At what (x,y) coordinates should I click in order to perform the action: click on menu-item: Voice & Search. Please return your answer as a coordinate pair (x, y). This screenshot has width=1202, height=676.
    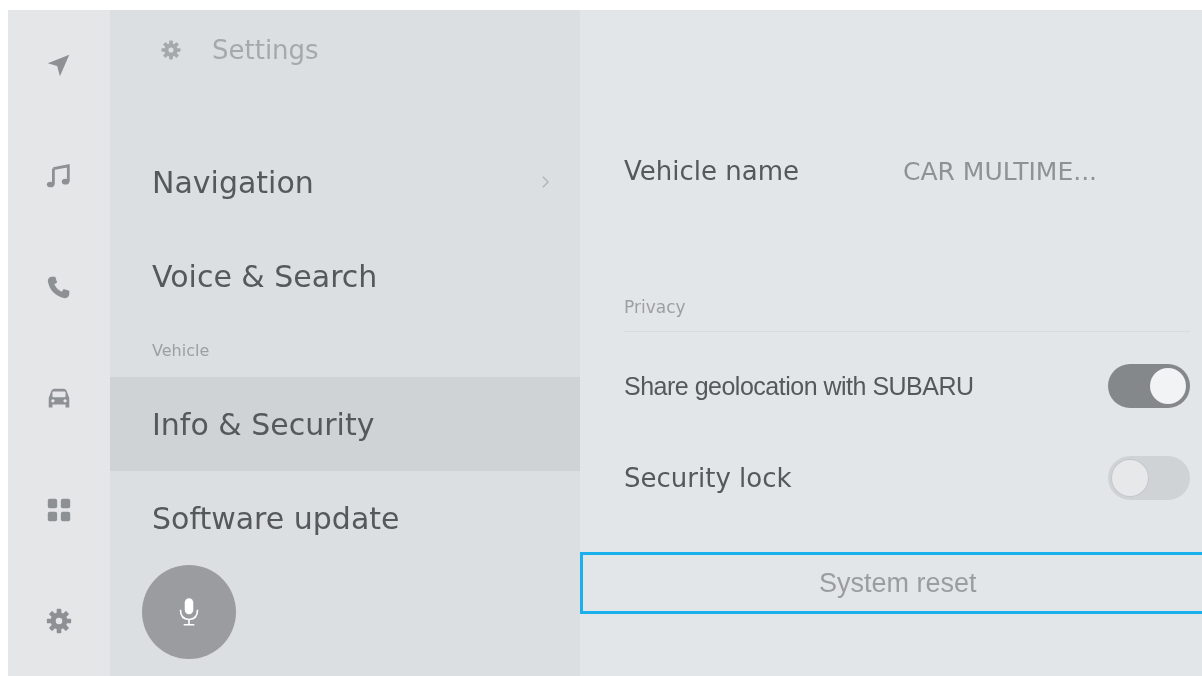
    Looking at the image, I should click on (345, 276).